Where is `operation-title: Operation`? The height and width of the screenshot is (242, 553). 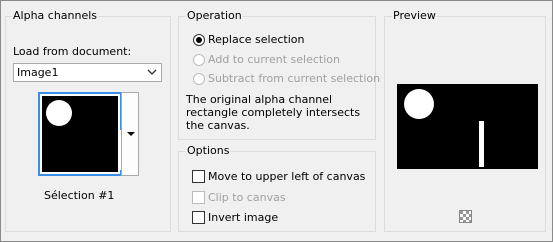 operation-title: Operation is located at coordinates (214, 15).